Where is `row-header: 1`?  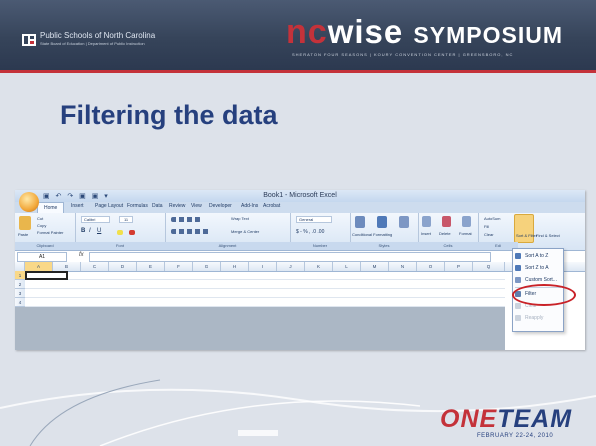 row-header: 1 is located at coordinates (20, 275).